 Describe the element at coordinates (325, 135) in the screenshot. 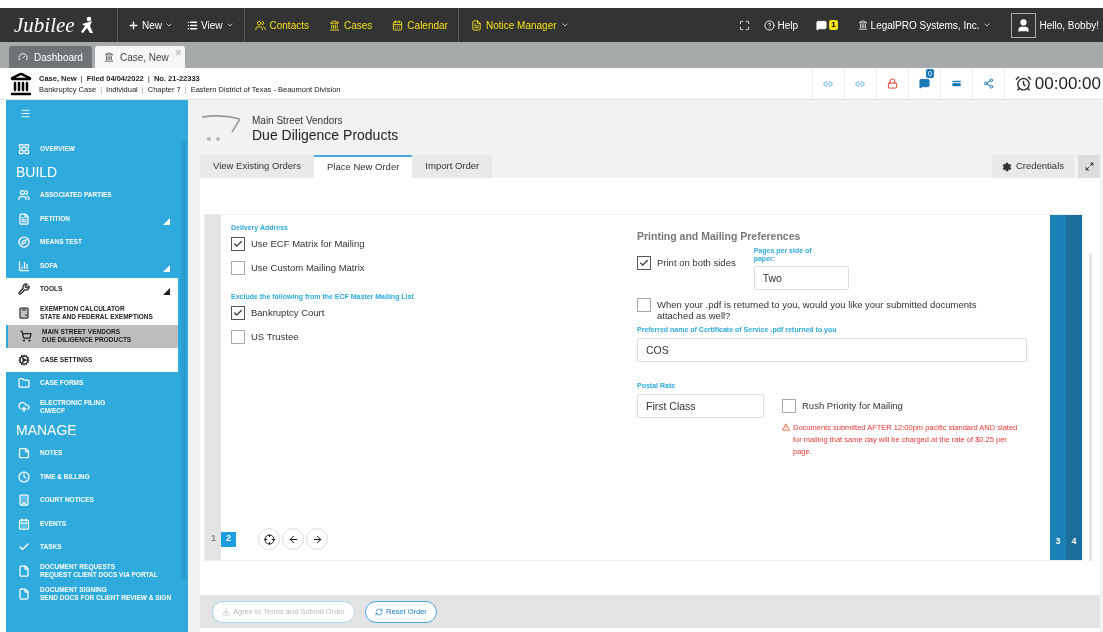

I see `page-title: Due Diligence Products` at that location.